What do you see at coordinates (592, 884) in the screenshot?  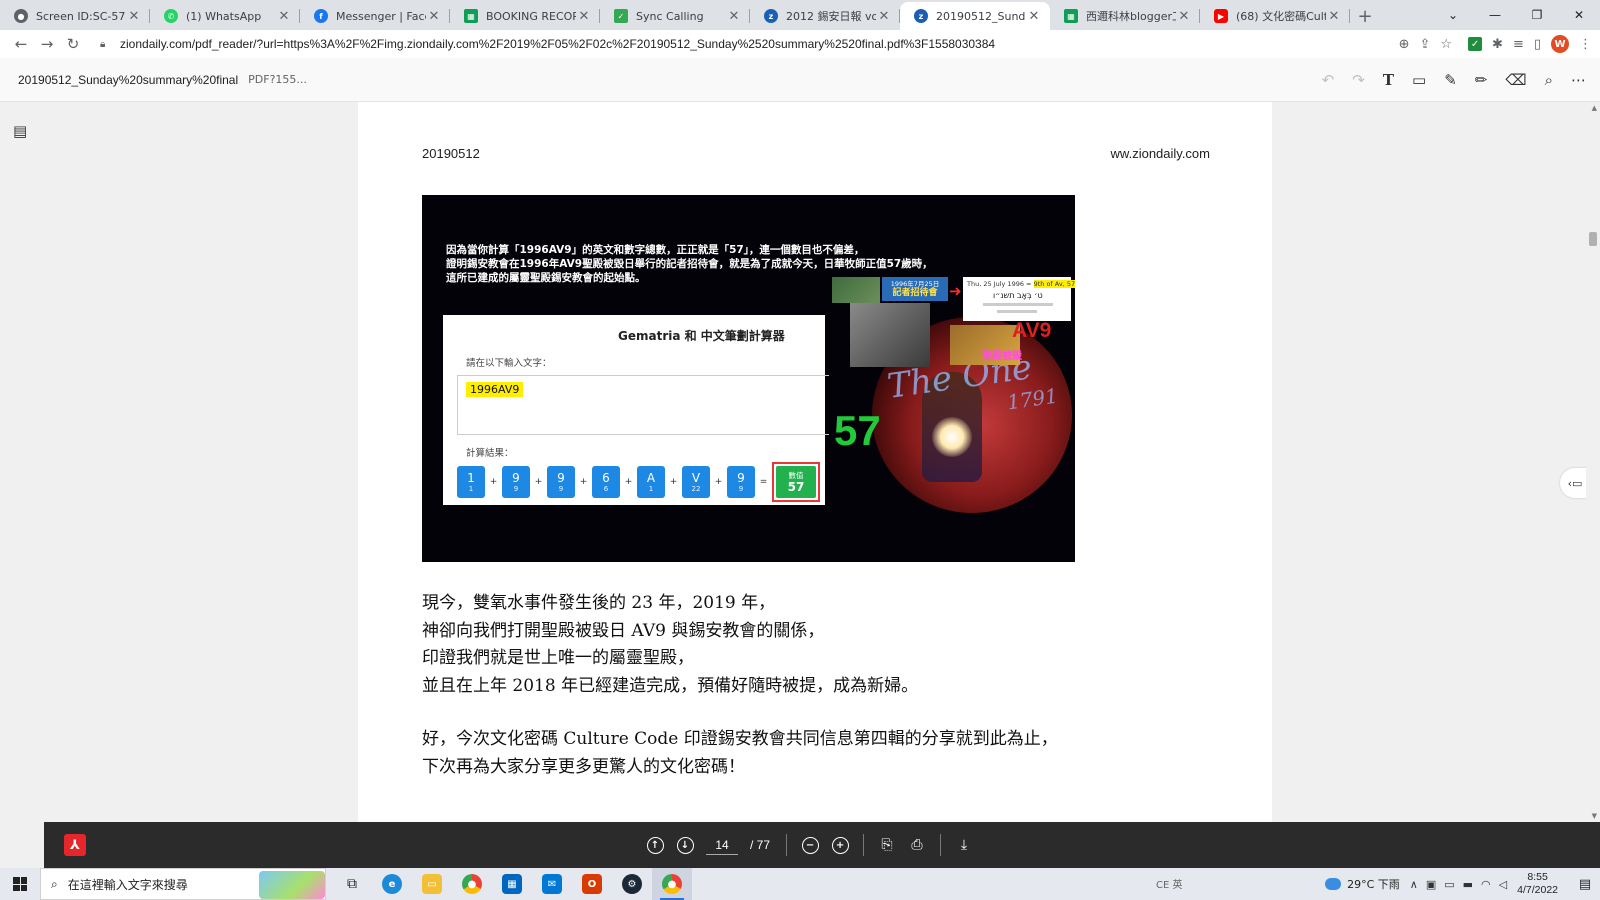 I see `office-button: O` at bounding box center [592, 884].